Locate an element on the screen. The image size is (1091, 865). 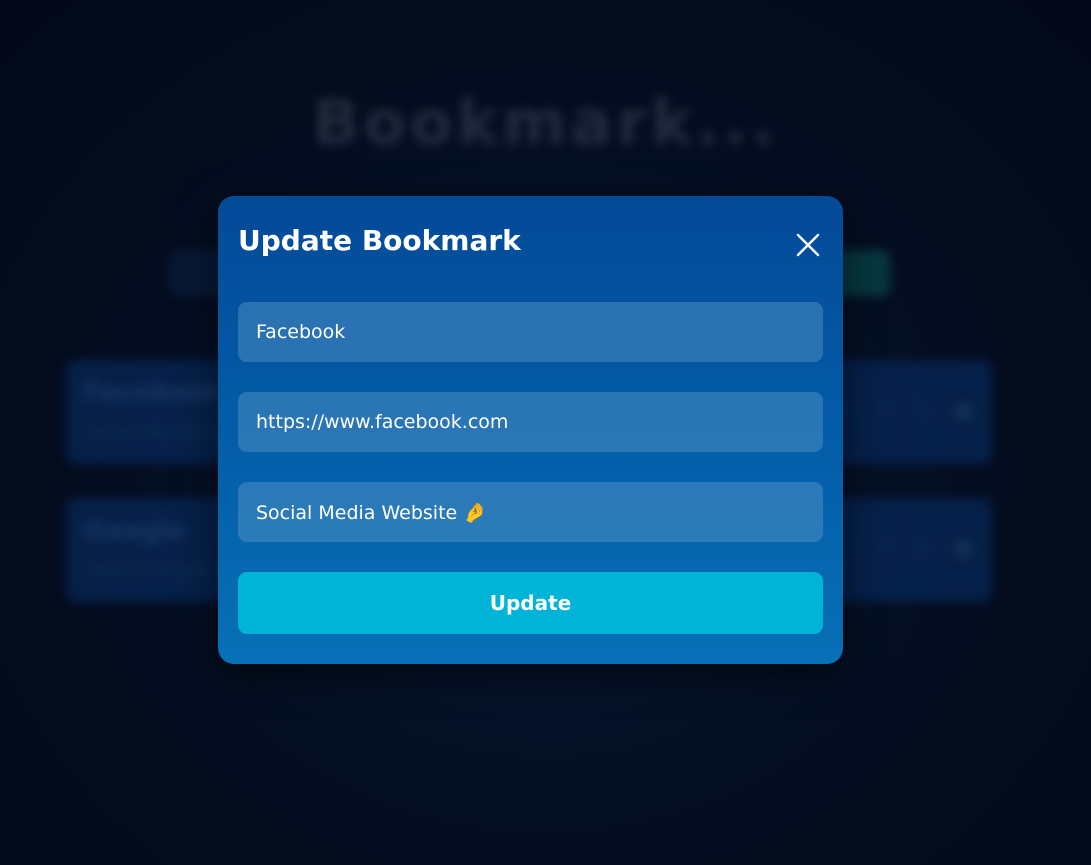
bookmark-card-name: Google is located at coordinates (135, 531).